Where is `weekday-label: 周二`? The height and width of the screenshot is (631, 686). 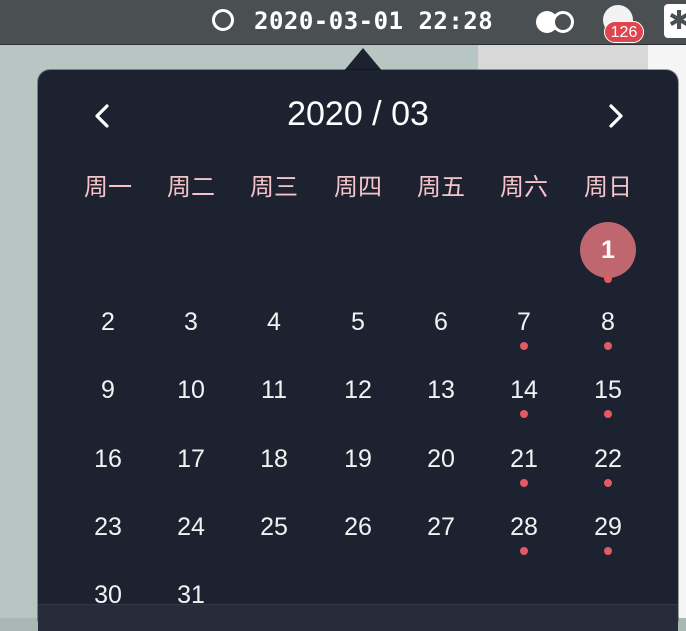
weekday-label: 周二 is located at coordinates (191, 187).